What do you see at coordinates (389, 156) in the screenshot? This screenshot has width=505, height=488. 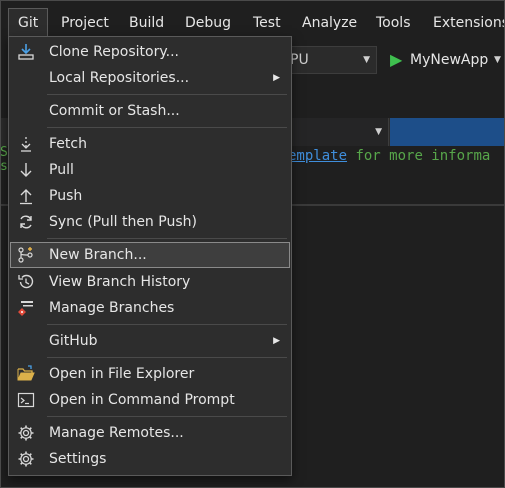 I see `code-line: emplate for more informa` at bounding box center [389, 156].